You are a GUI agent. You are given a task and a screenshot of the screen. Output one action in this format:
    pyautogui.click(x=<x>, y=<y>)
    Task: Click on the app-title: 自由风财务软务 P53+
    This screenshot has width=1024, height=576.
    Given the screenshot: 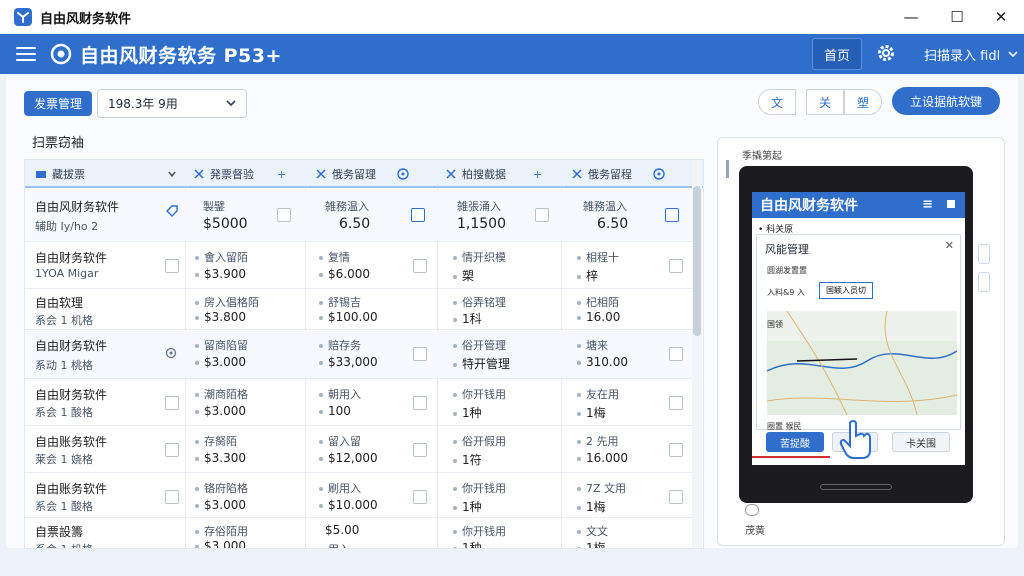 What is the action you would take?
    pyautogui.click(x=181, y=55)
    